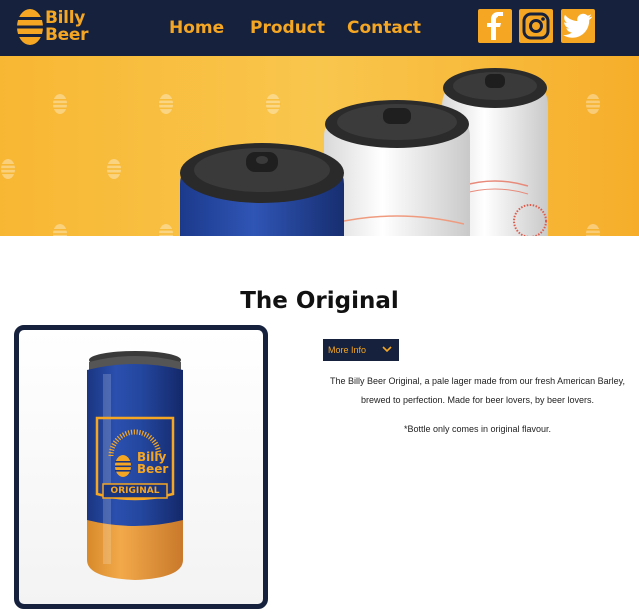 This screenshot has width=639, height=615. Describe the element at coordinates (196, 28) in the screenshot. I see `nav-link-home: Home` at that location.